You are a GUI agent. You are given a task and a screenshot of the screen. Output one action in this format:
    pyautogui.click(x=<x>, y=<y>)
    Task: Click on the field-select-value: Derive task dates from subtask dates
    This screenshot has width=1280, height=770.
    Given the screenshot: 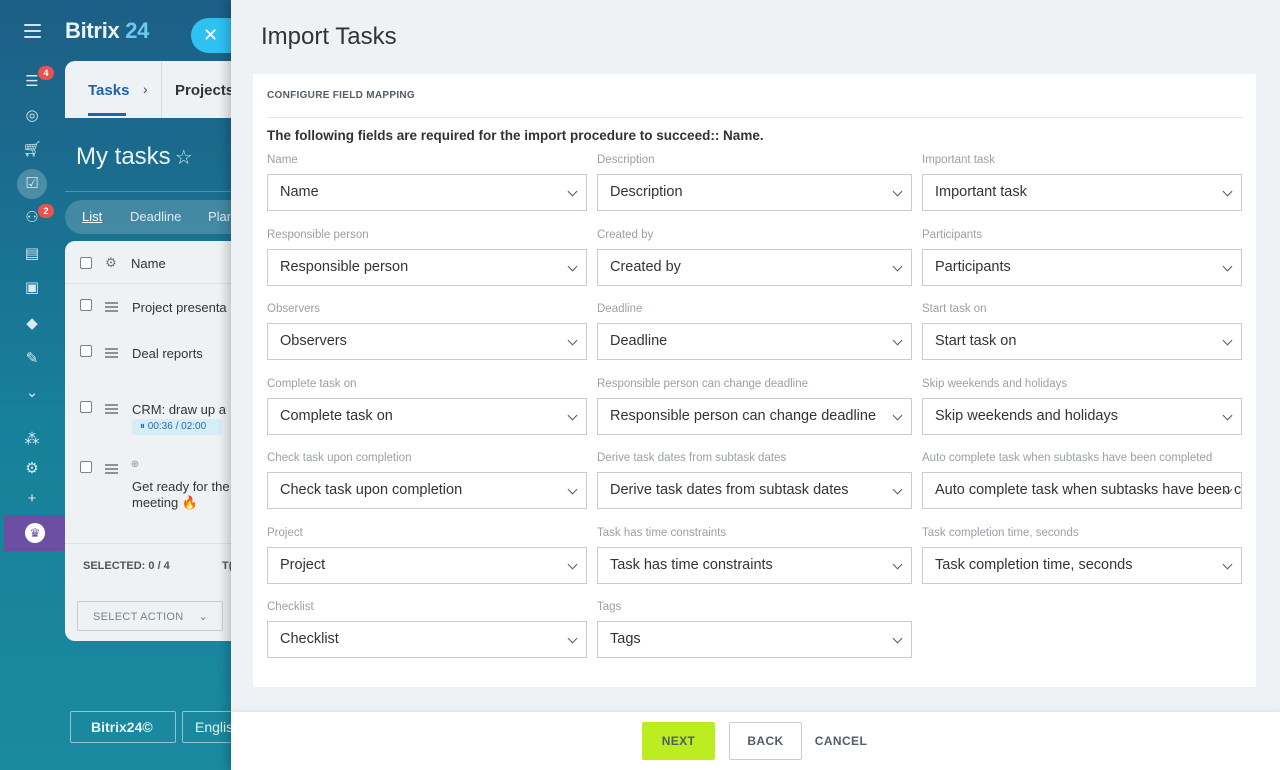 What is the action you would take?
    pyautogui.click(x=729, y=490)
    